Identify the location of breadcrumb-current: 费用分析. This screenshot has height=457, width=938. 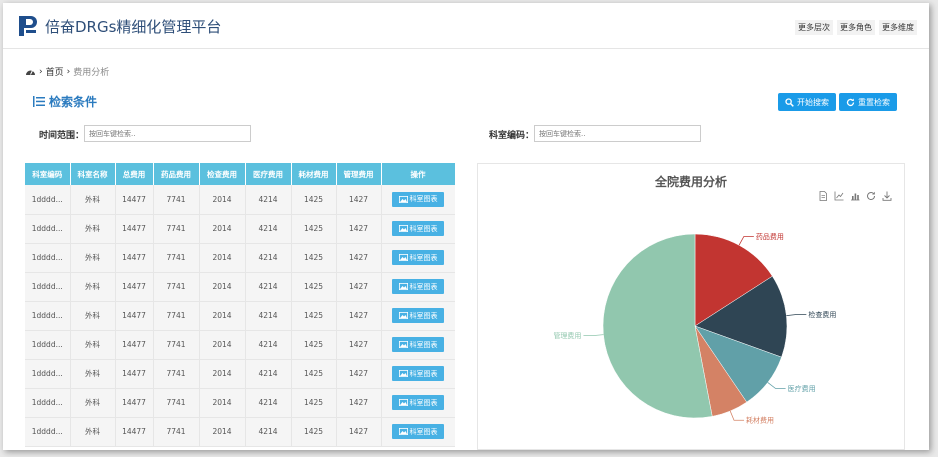
(91, 73).